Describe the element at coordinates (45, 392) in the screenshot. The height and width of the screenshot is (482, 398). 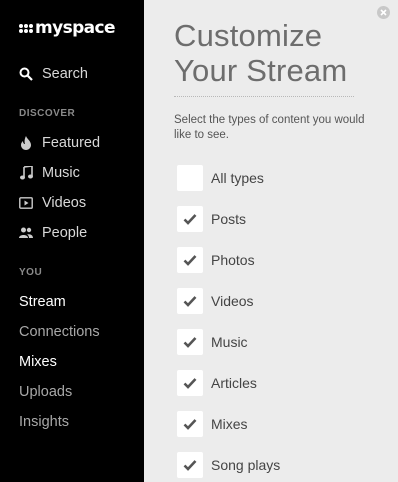
I see `sidebar-item-uploads: Uploads` at that location.